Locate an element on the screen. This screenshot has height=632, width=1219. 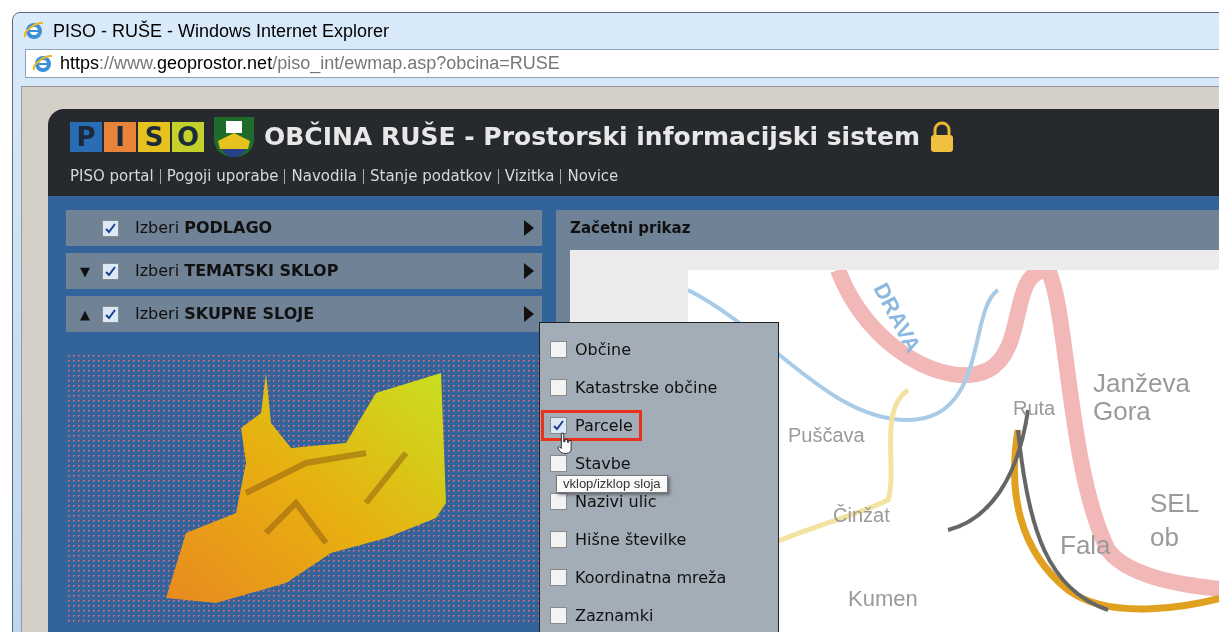
app-title: OBČINA RUŠE - Prostorski informacijski sistem is located at coordinates (592, 137).